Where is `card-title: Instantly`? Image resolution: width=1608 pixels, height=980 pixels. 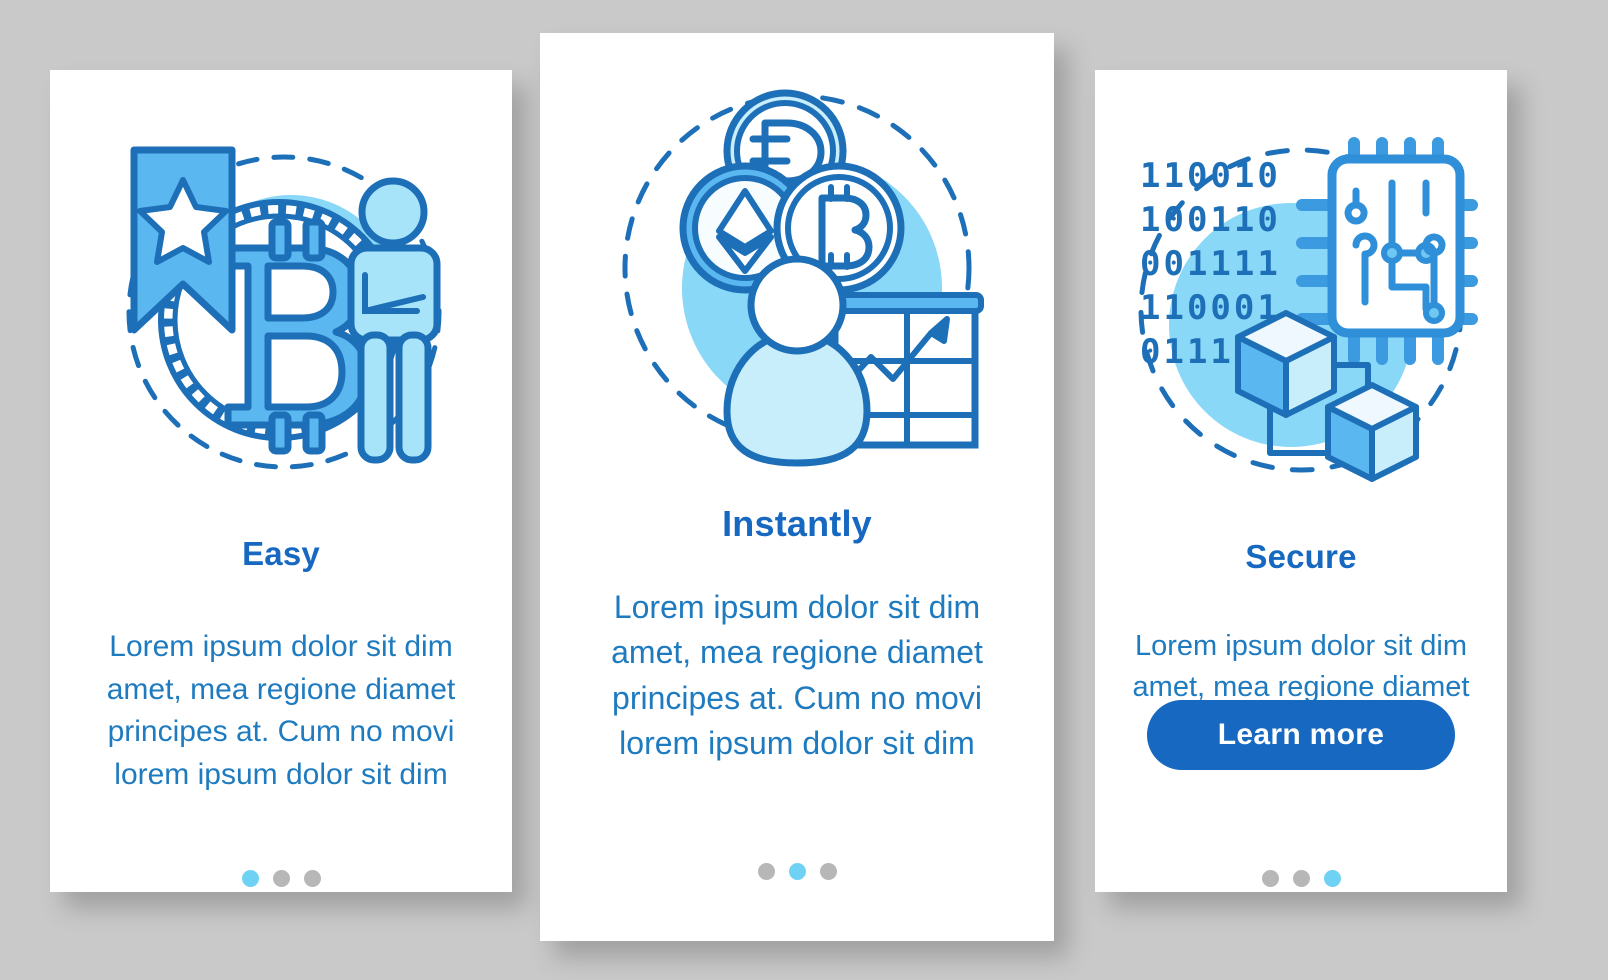 card-title: Instantly is located at coordinates (797, 523).